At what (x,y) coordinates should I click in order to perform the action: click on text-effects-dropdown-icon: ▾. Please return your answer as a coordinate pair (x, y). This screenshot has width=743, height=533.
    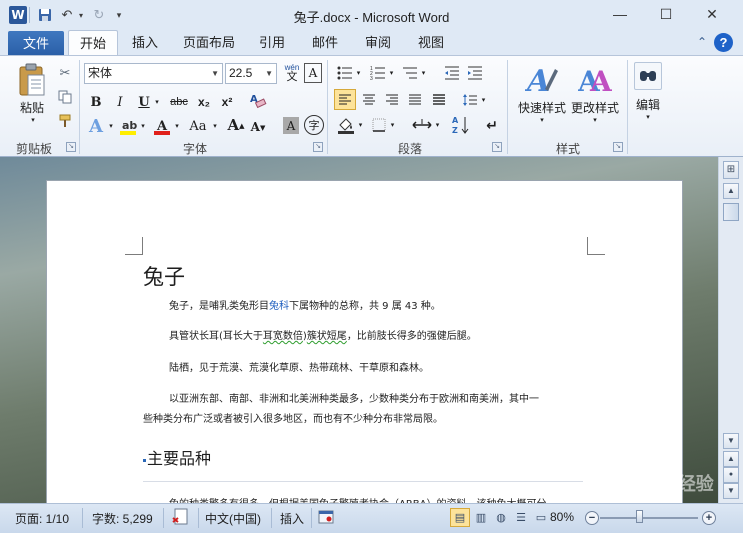
    Looking at the image, I should click on (111, 126).